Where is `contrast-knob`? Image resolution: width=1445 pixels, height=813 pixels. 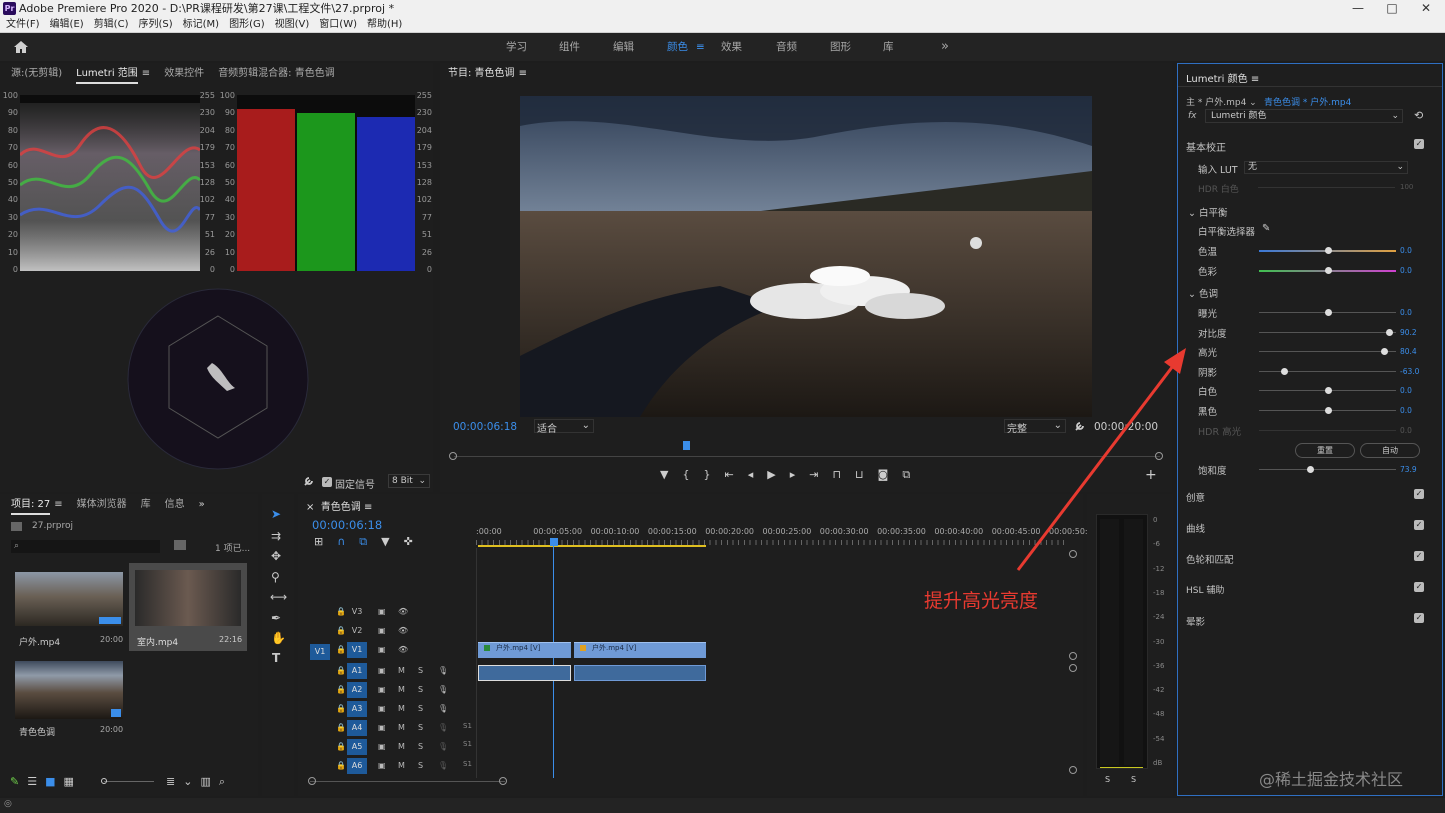 contrast-knob is located at coordinates (1390, 332).